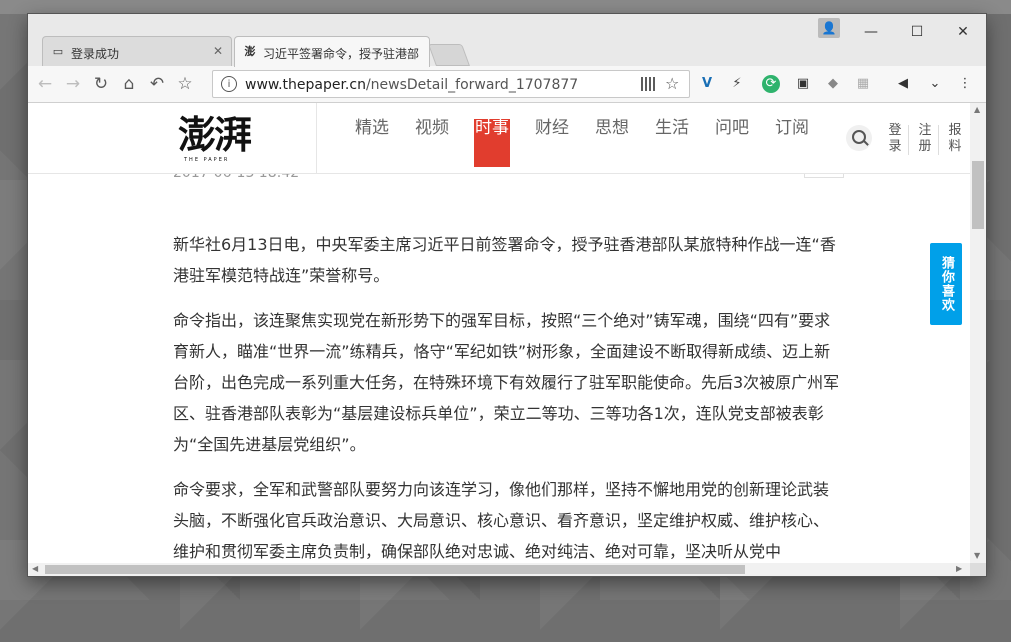  Describe the element at coordinates (895, 139) in the screenshot. I see `login-link: 登录` at that location.